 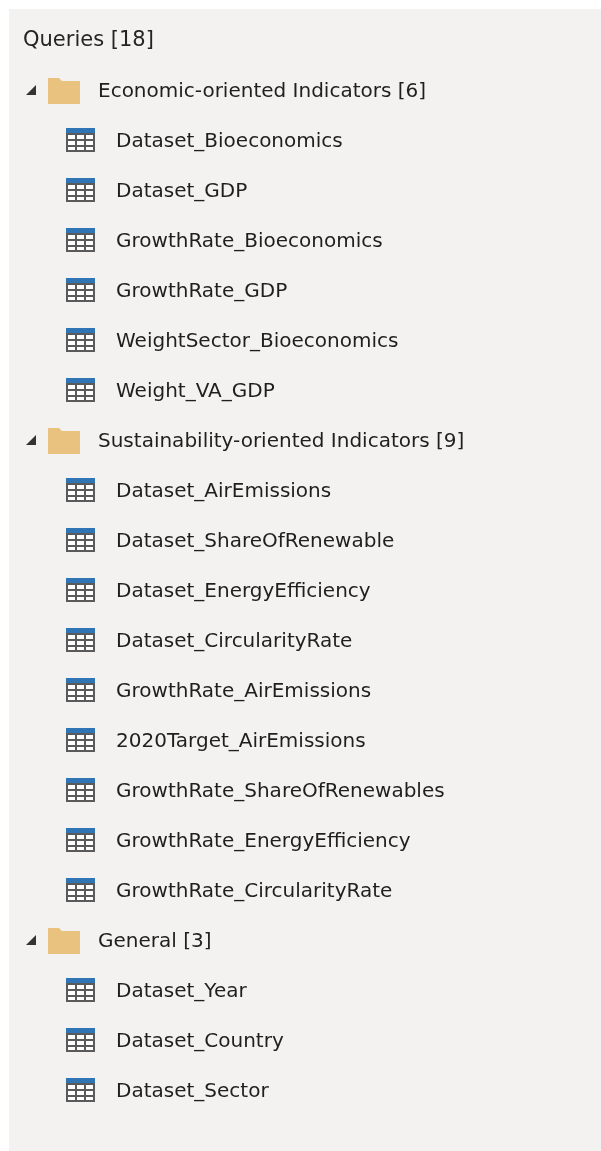 What do you see at coordinates (305, 990) in the screenshot?
I see `query-item: Dataset_Year` at bounding box center [305, 990].